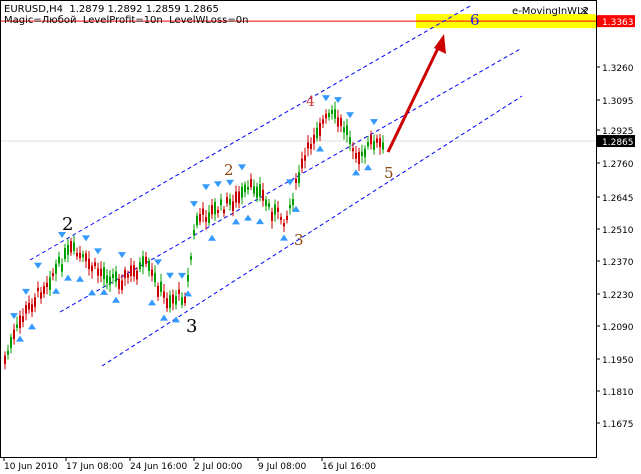 Image resolution: width=641 pixels, height=474 pixels. I want to click on wave-label: 2, so click(229, 170).